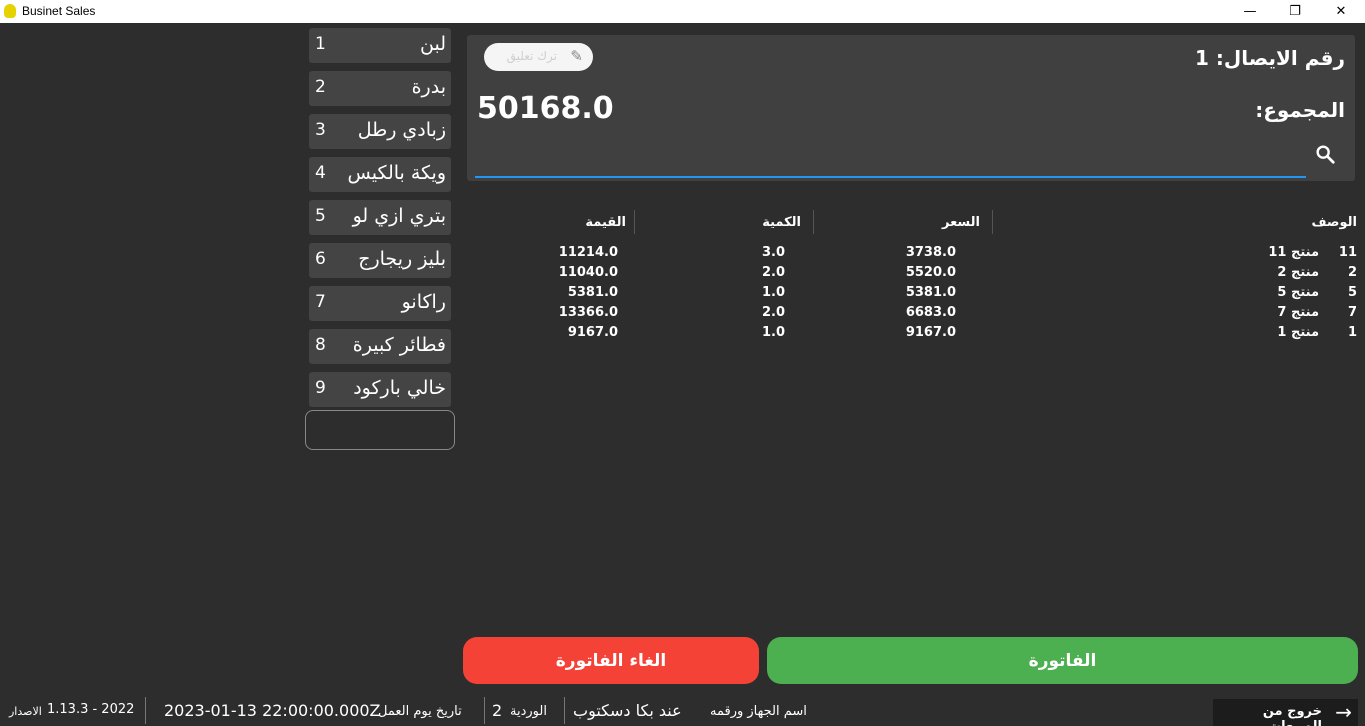 Image resolution: width=1365 pixels, height=726 pixels. What do you see at coordinates (528, 711) in the screenshot?
I see `shift-label: الوردية` at bounding box center [528, 711].